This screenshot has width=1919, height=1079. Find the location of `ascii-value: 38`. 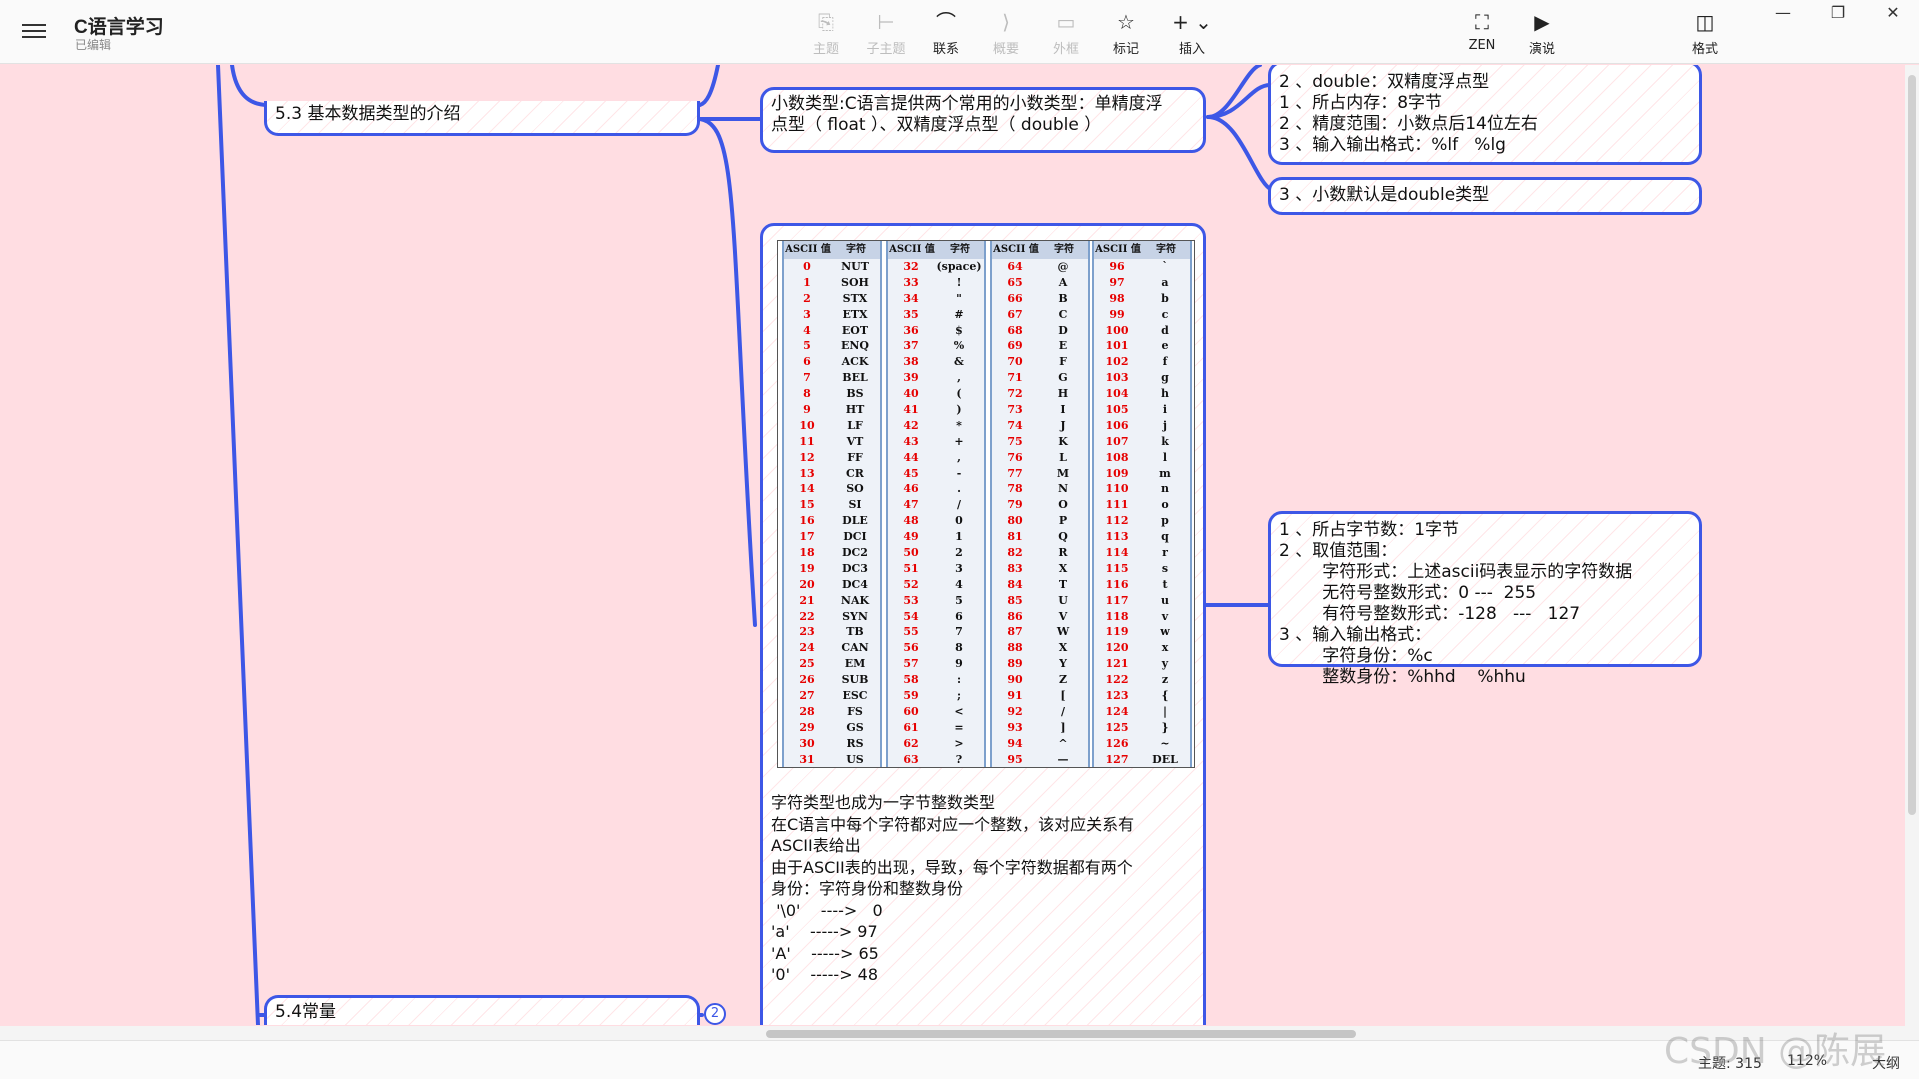

ascii-value: 38 is located at coordinates (911, 362).